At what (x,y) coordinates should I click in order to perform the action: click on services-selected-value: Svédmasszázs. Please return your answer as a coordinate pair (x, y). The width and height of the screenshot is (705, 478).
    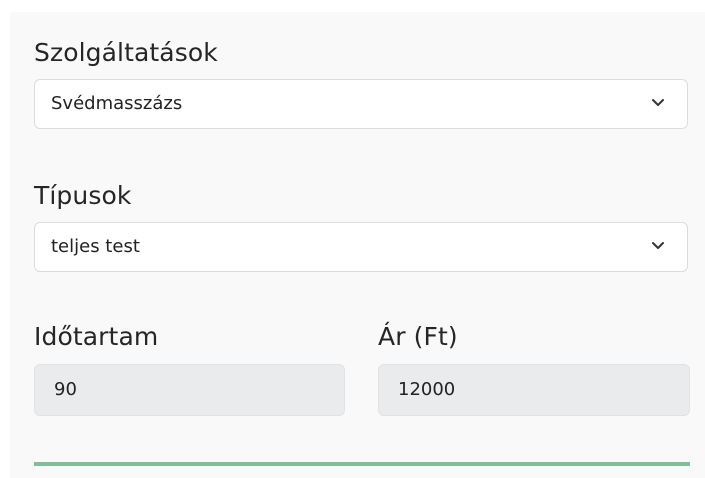
    Looking at the image, I should click on (117, 103).